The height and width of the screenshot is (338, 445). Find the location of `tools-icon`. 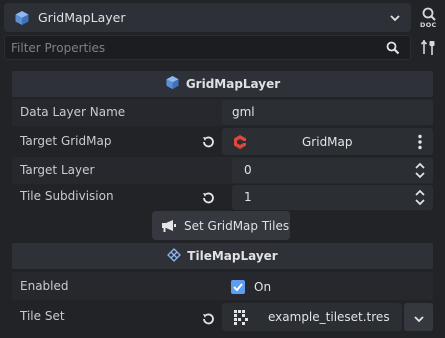

tools-icon is located at coordinates (427, 47).